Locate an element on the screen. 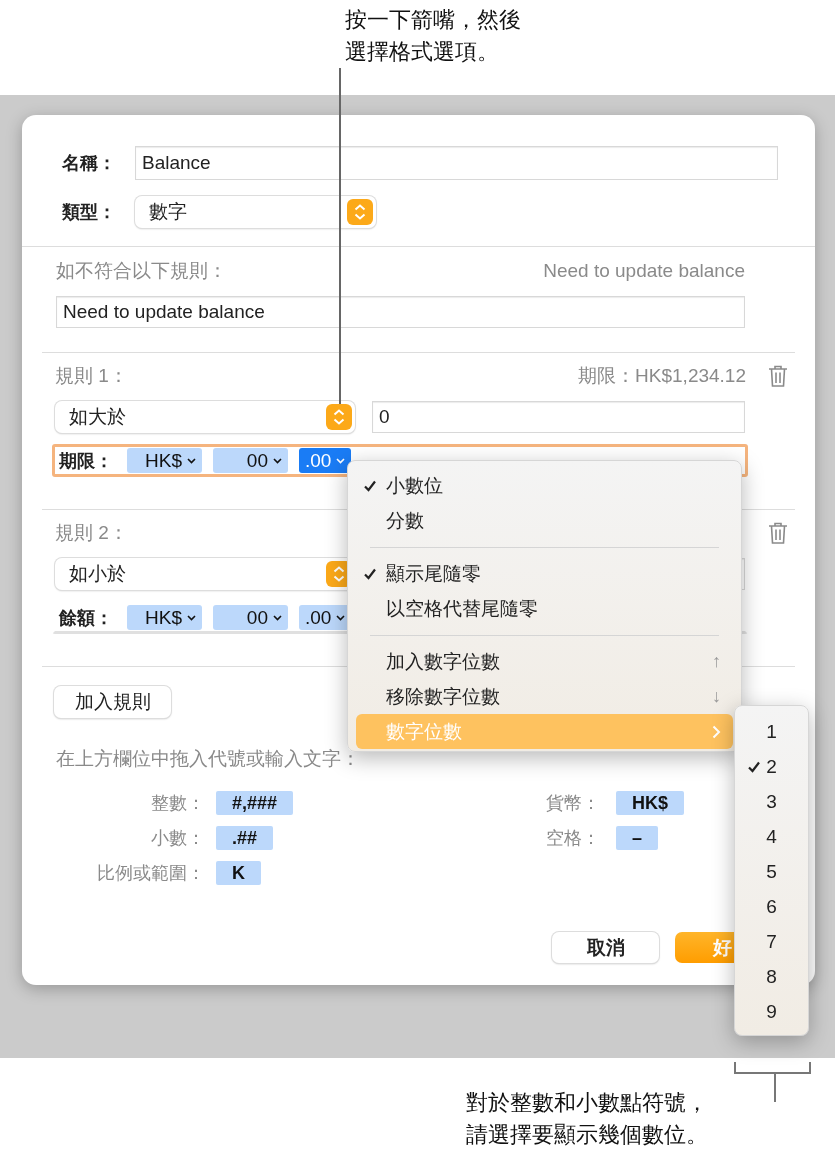 The image size is (835, 1157). callout-text: 請選擇要顯示幾個數位。 is located at coordinates (587, 1134).